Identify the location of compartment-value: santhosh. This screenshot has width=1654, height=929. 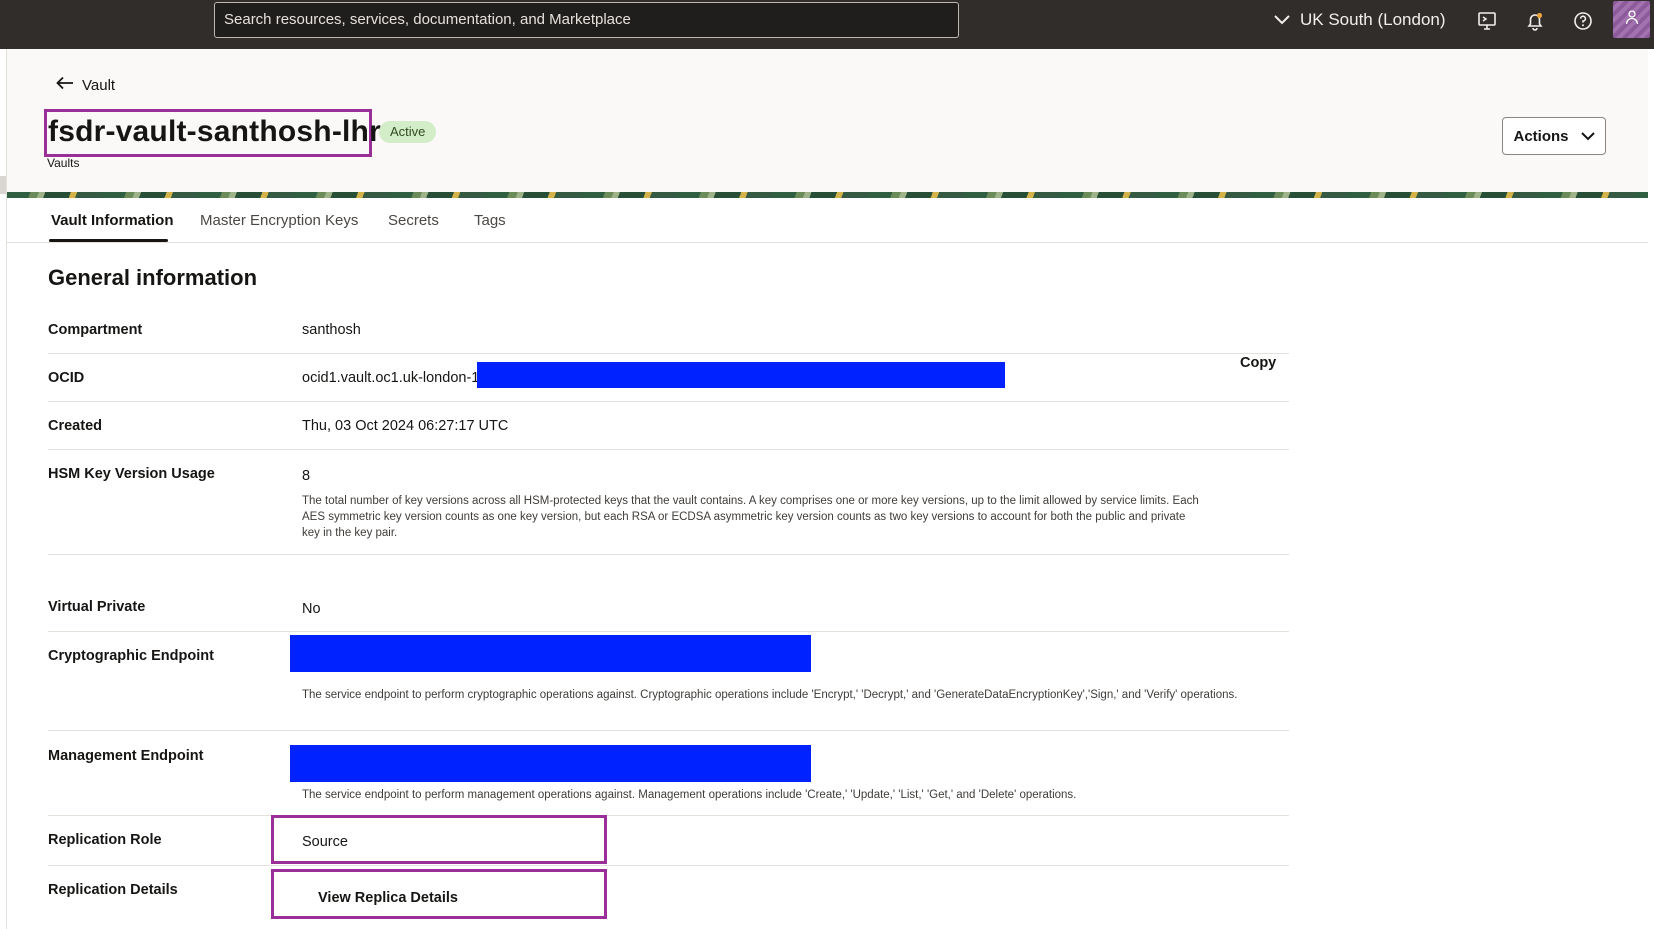
(331, 330).